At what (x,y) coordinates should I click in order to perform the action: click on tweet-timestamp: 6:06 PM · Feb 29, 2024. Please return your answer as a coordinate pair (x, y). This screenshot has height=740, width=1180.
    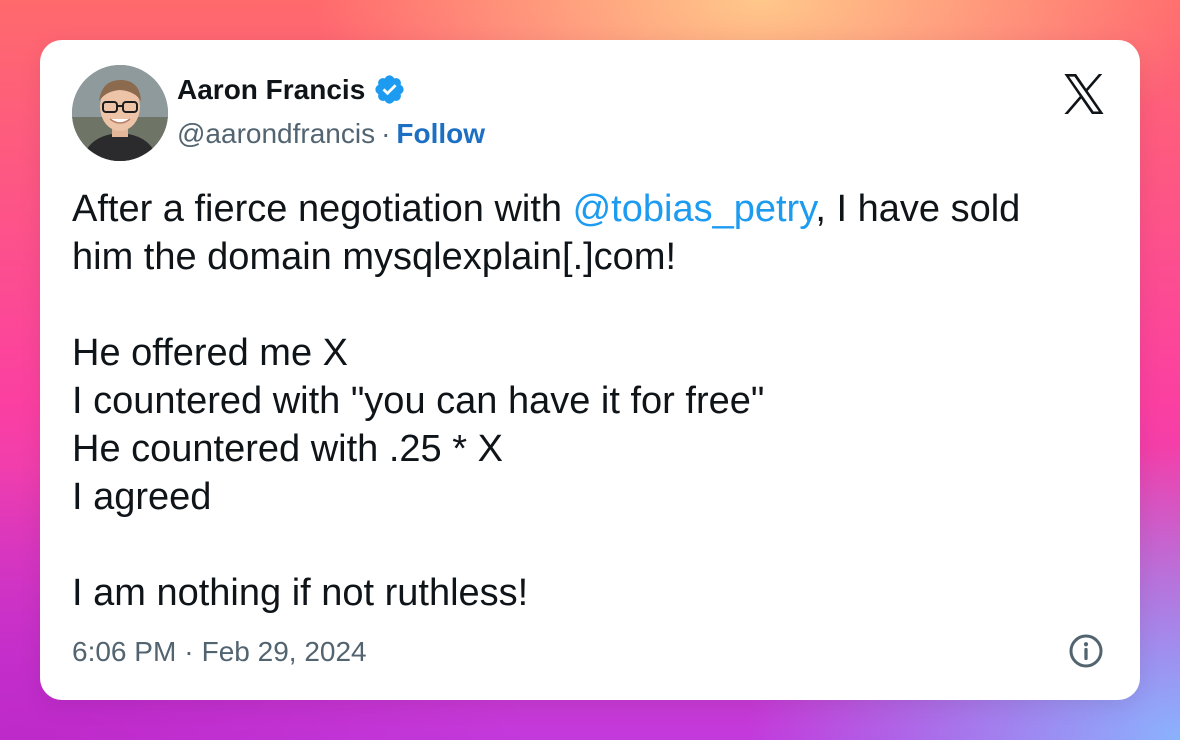
    Looking at the image, I should click on (219, 652).